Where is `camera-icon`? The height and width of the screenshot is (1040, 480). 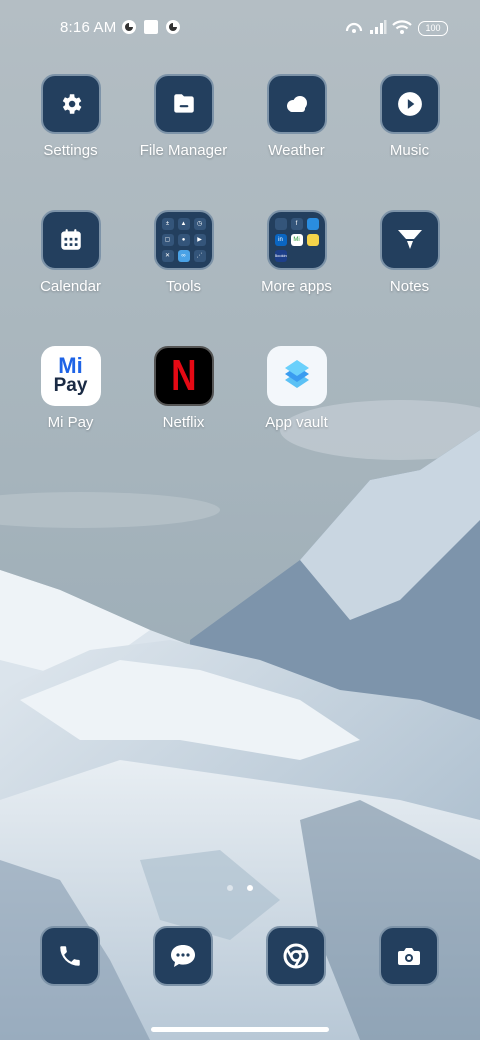 camera-icon is located at coordinates (409, 956).